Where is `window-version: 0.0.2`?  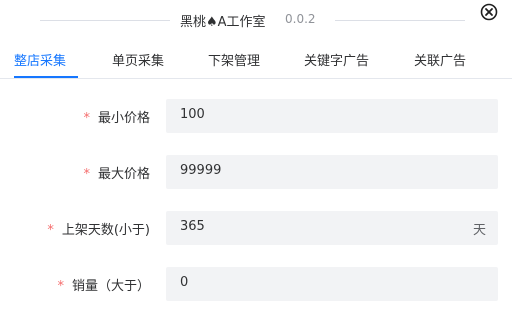 window-version: 0.0.2 is located at coordinates (300, 19).